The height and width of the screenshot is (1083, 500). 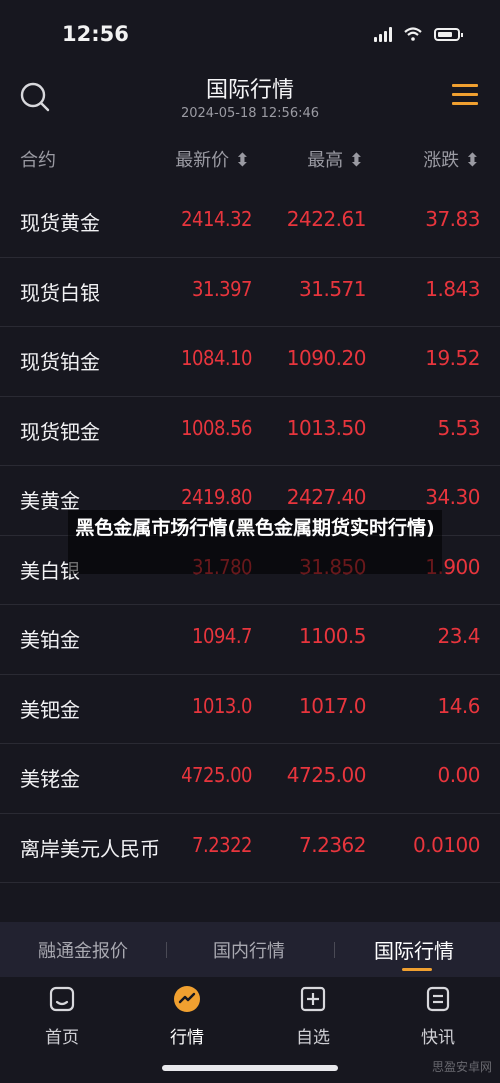 I want to click on page-header: 国际行情 2024-05-18 12:56:46, so click(x=250, y=100).